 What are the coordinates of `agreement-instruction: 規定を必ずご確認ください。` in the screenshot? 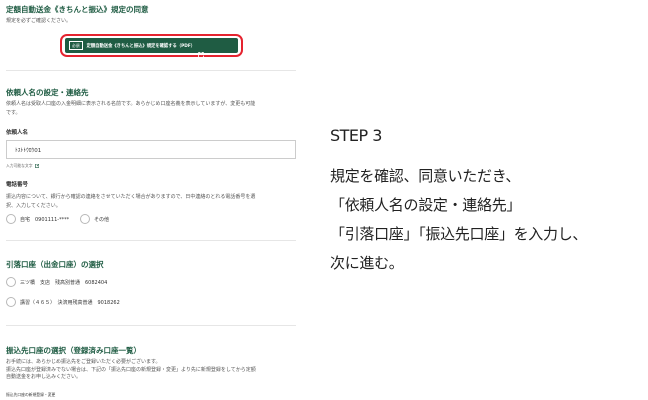 It's located at (39, 21).